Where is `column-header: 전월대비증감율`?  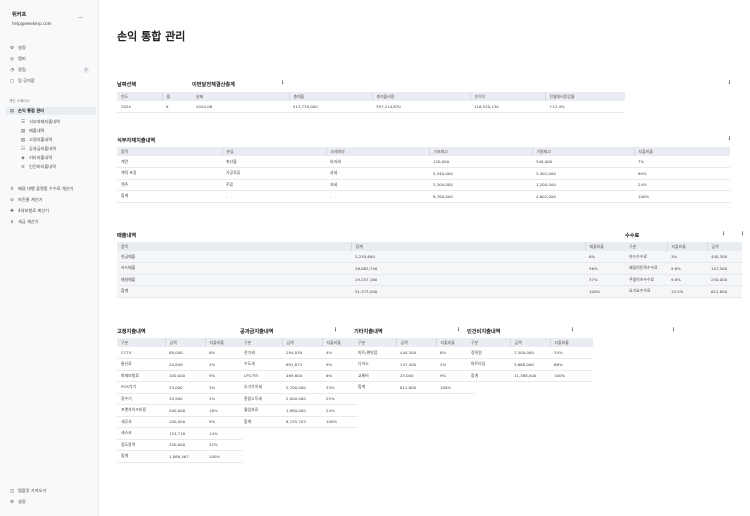 column-header: 전월대비증감율 is located at coordinates (584, 96).